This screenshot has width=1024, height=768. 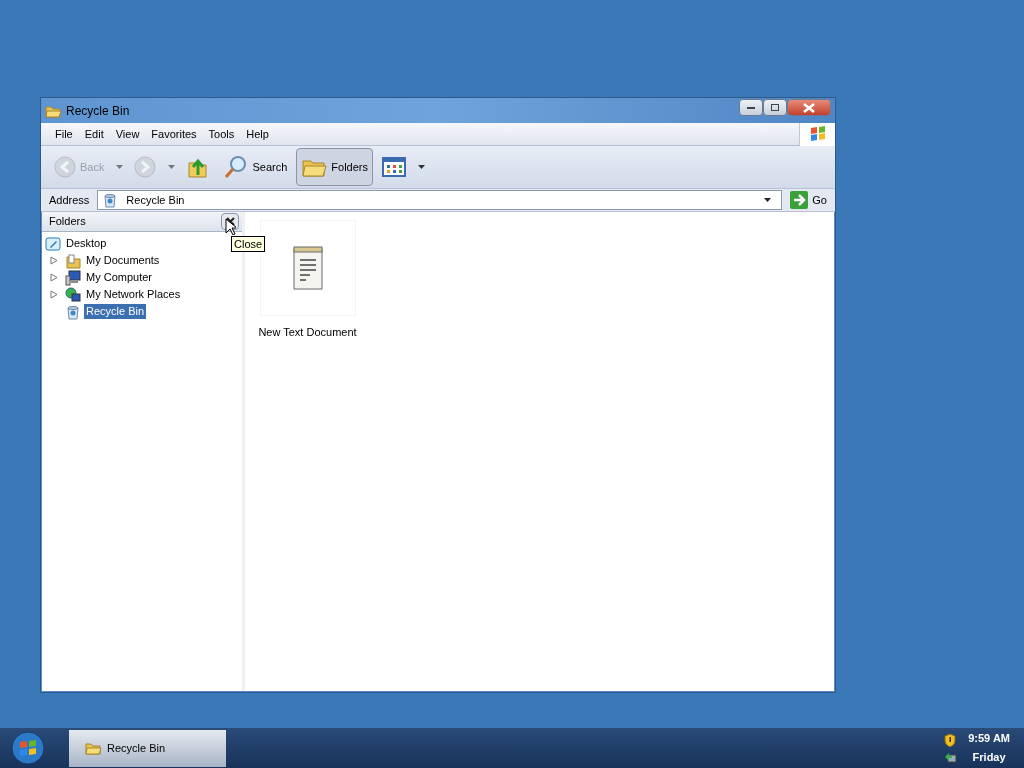 I want to click on menu-item: Tools, so click(x=221, y=134).